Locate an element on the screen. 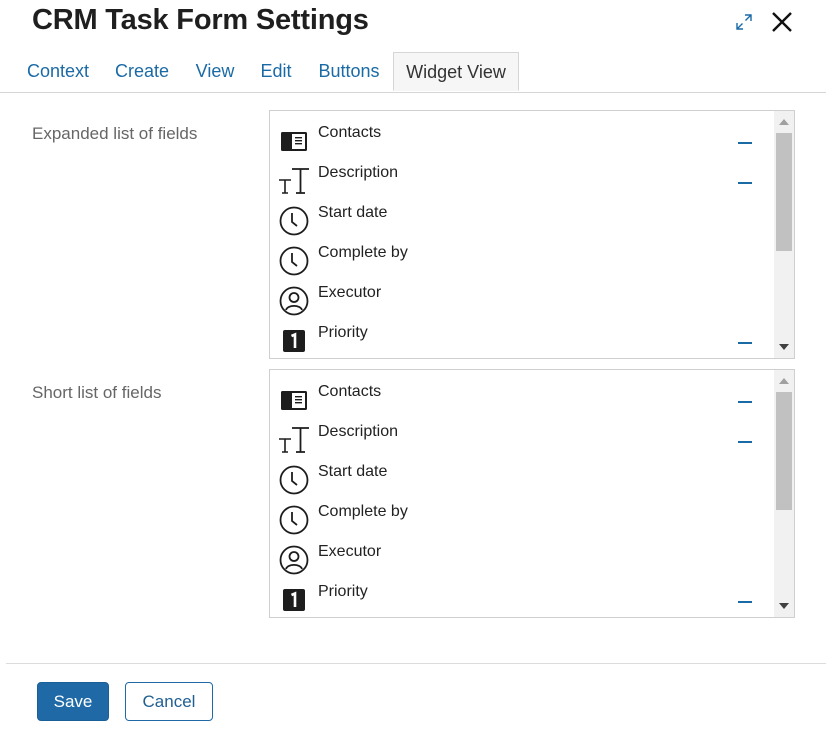  footer-divider is located at coordinates (416, 663).